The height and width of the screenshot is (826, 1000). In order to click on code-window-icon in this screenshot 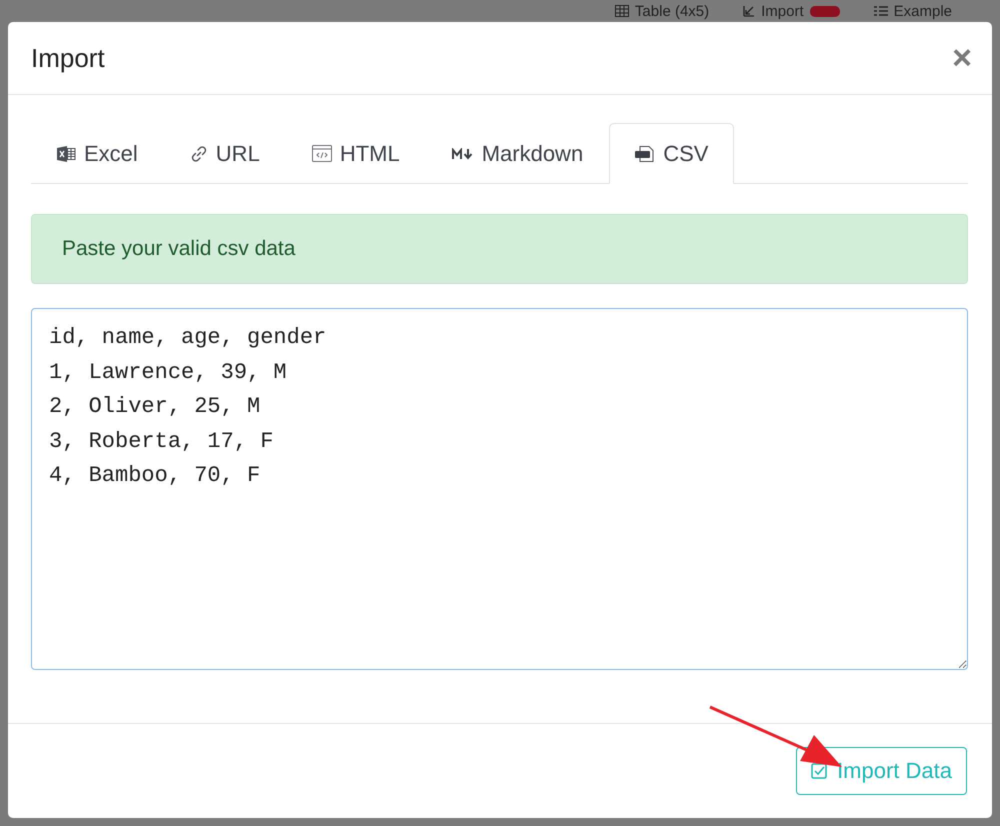, I will do `click(322, 153)`.